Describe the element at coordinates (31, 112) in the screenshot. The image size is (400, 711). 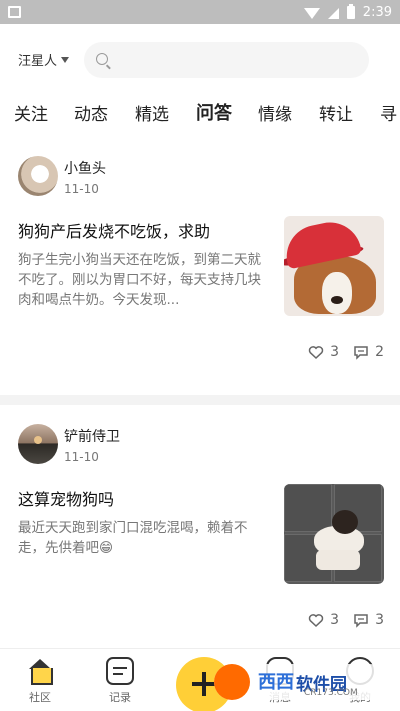
I see `tab-follow: 关注` at that location.